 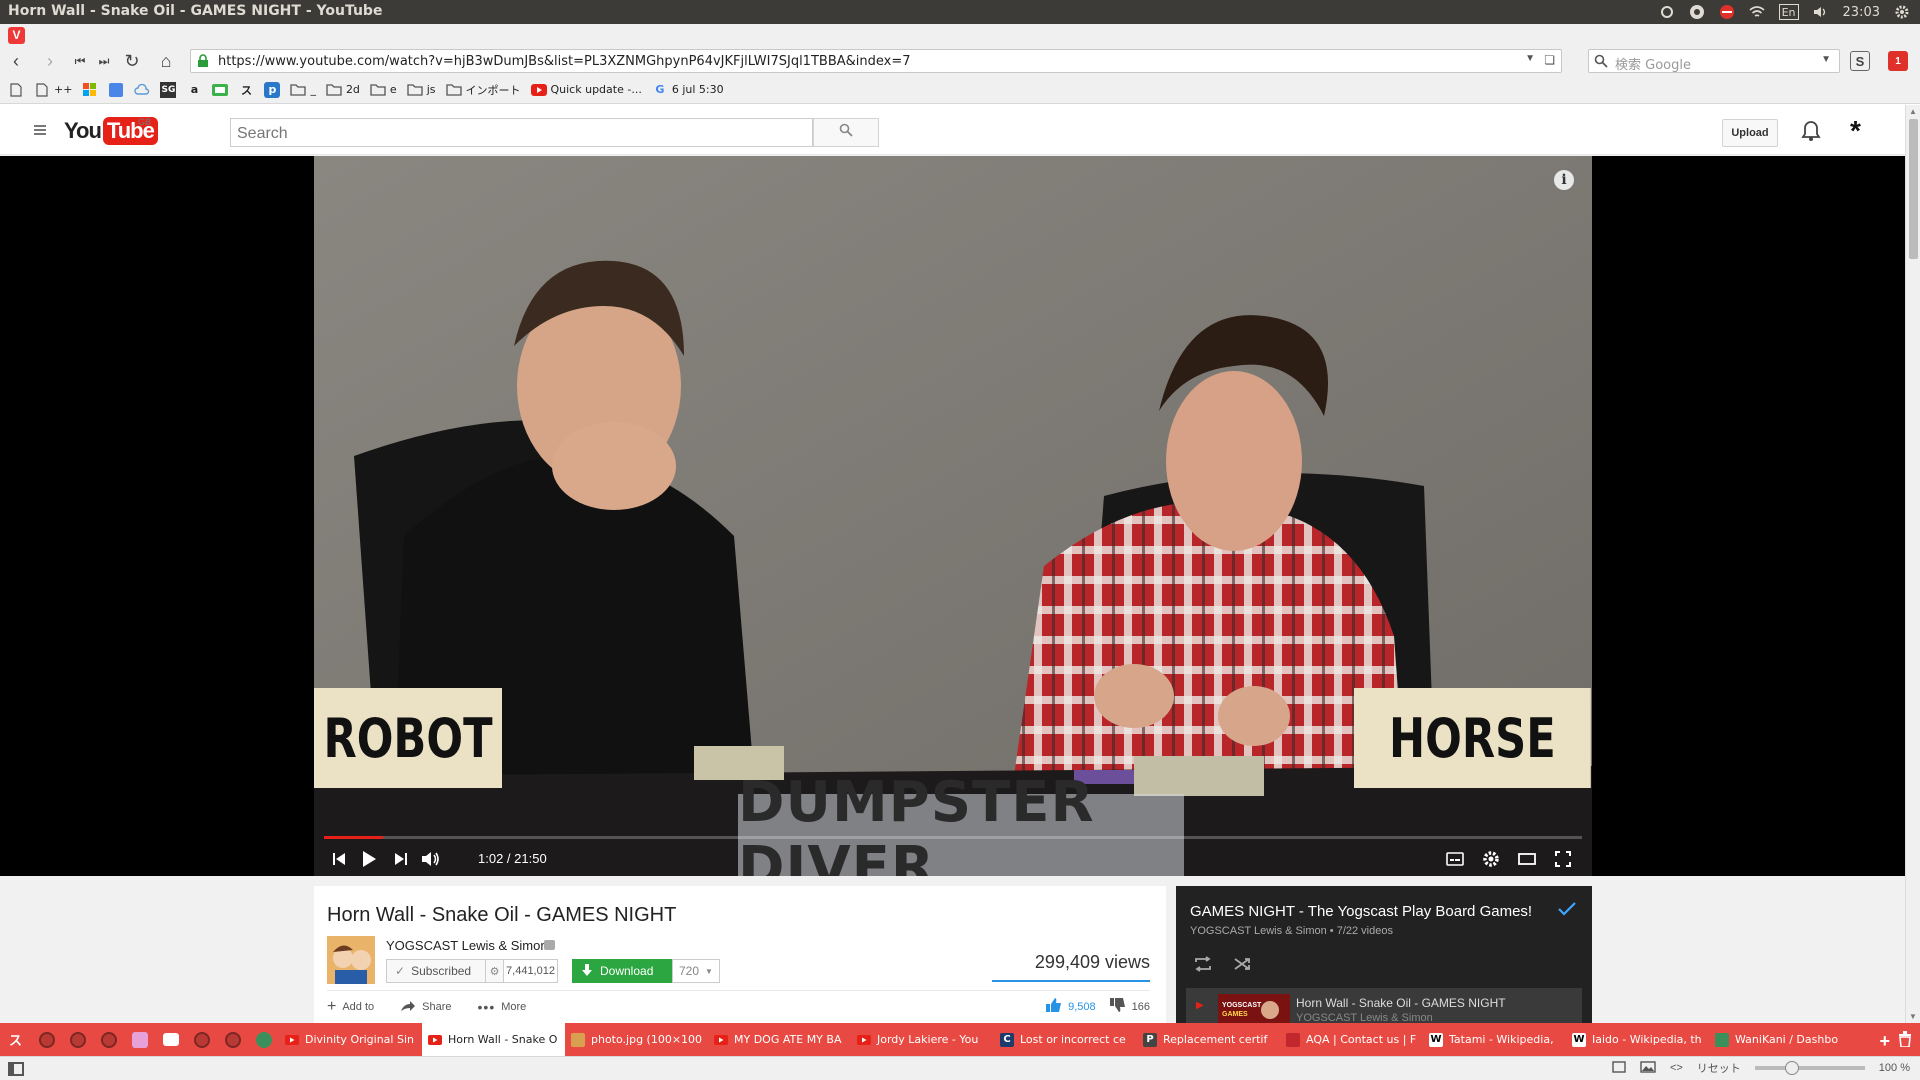 What do you see at coordinates (467, 945) in the screenshot?
I see `channel-name: YOGSCAST Lewis & Simon` at bounding box center [467, 945].